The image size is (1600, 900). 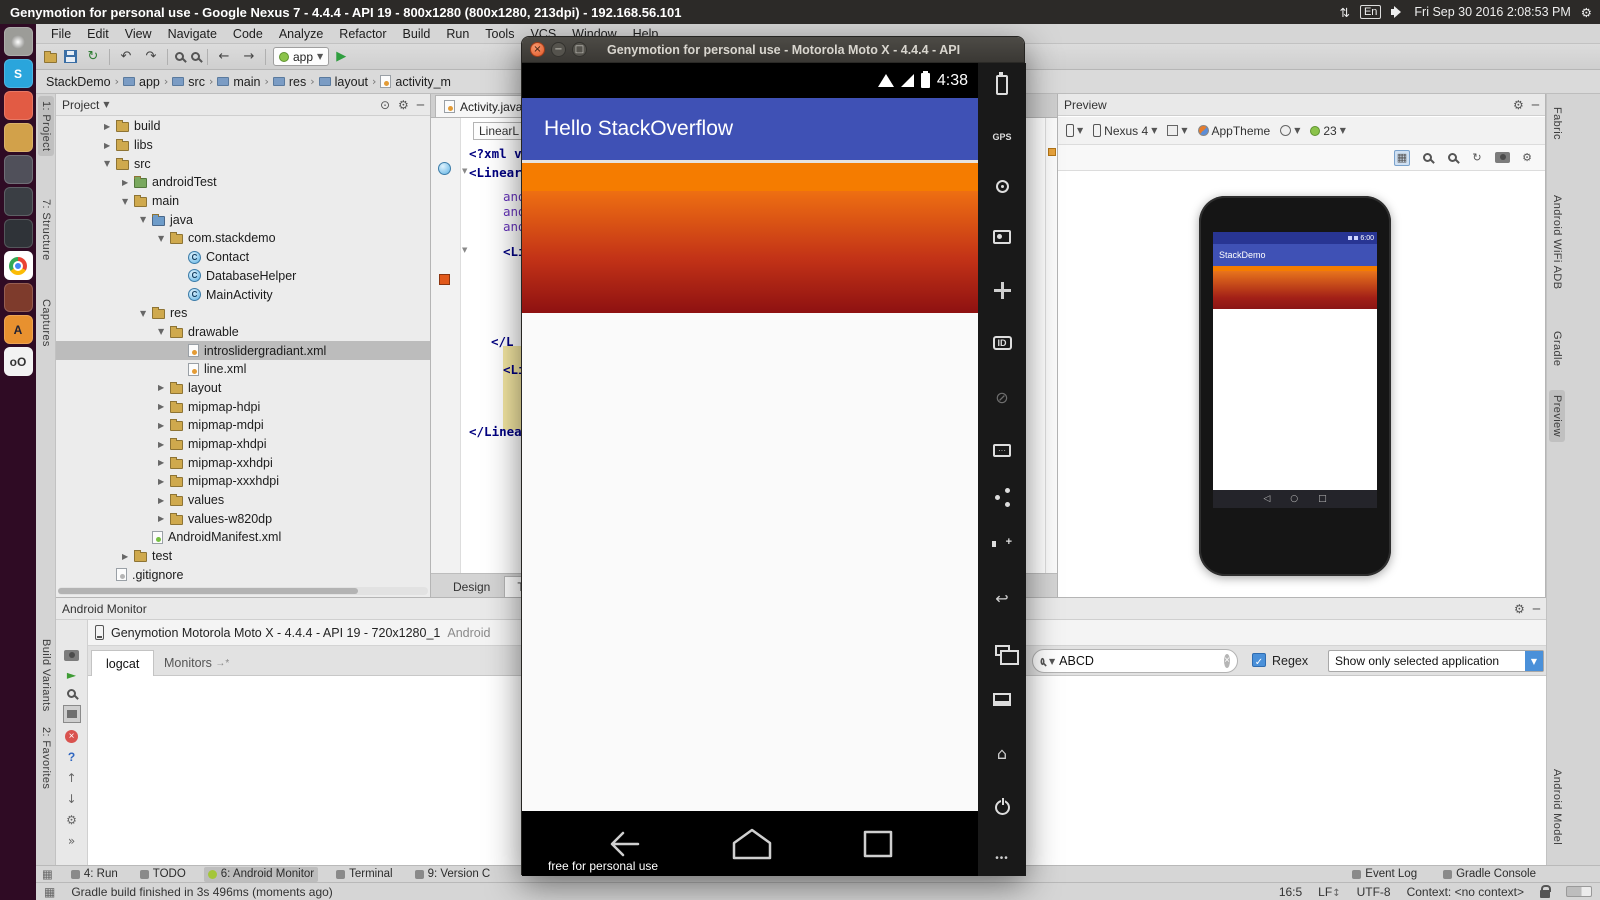 What do you see at coordinates (1502, 158) in the screenshot?
I see `snapshot-icon` at bounding box center [1502, 158].